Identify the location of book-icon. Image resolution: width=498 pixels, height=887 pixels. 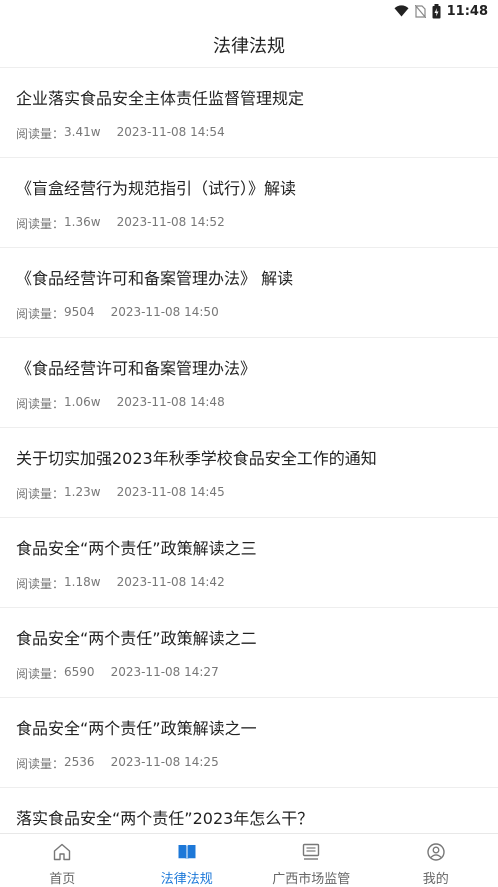
(187, 852).